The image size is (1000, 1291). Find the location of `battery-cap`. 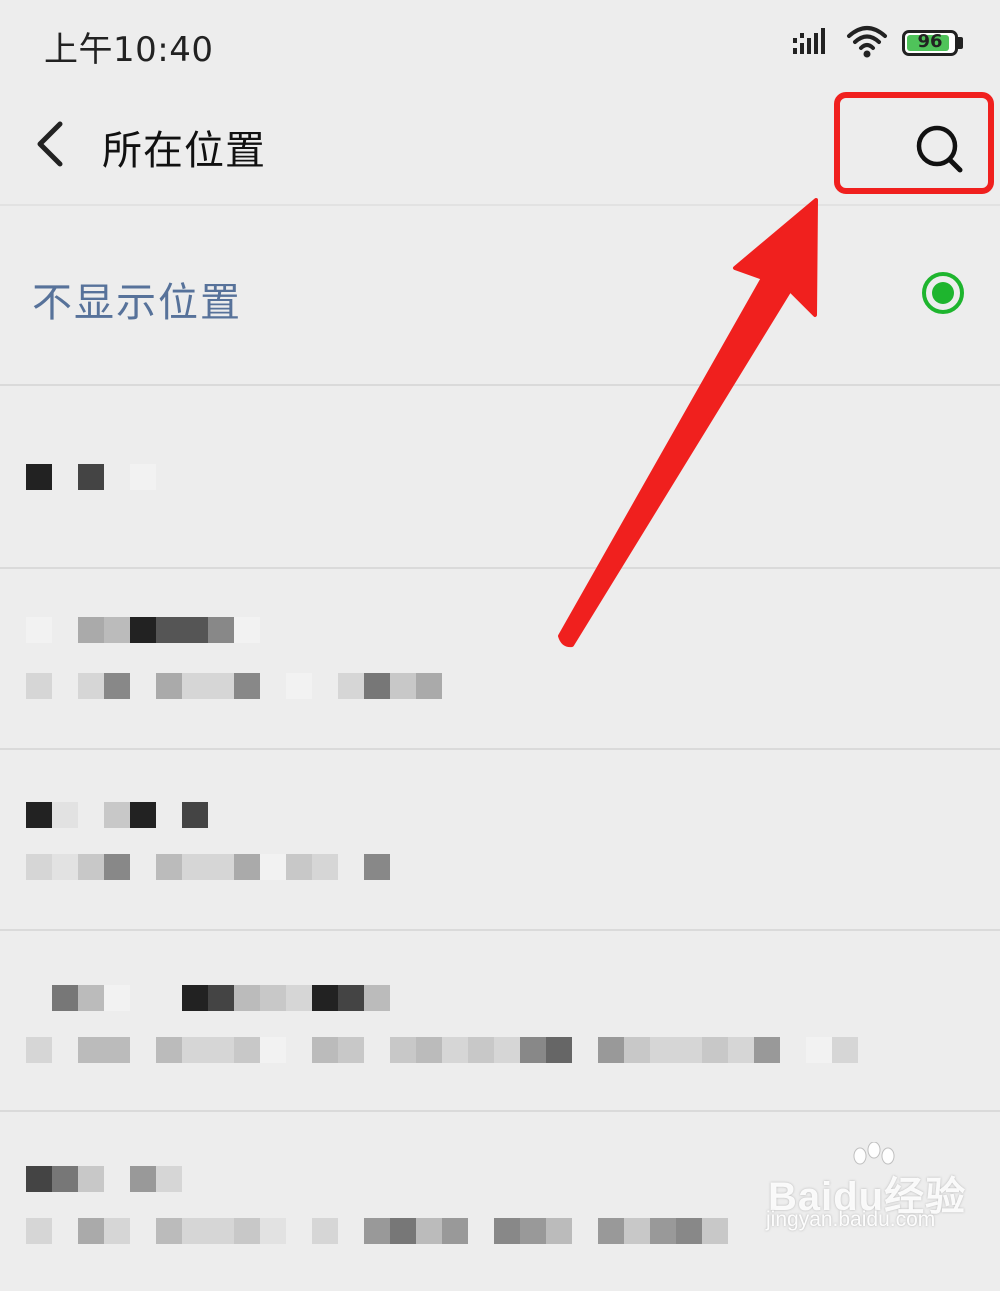

battery-cap is located at coordinates (960, 43).